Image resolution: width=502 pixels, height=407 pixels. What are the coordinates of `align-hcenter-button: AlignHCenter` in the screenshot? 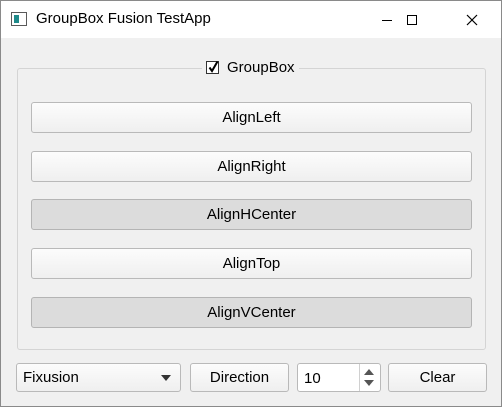 It's located at (251, 214).